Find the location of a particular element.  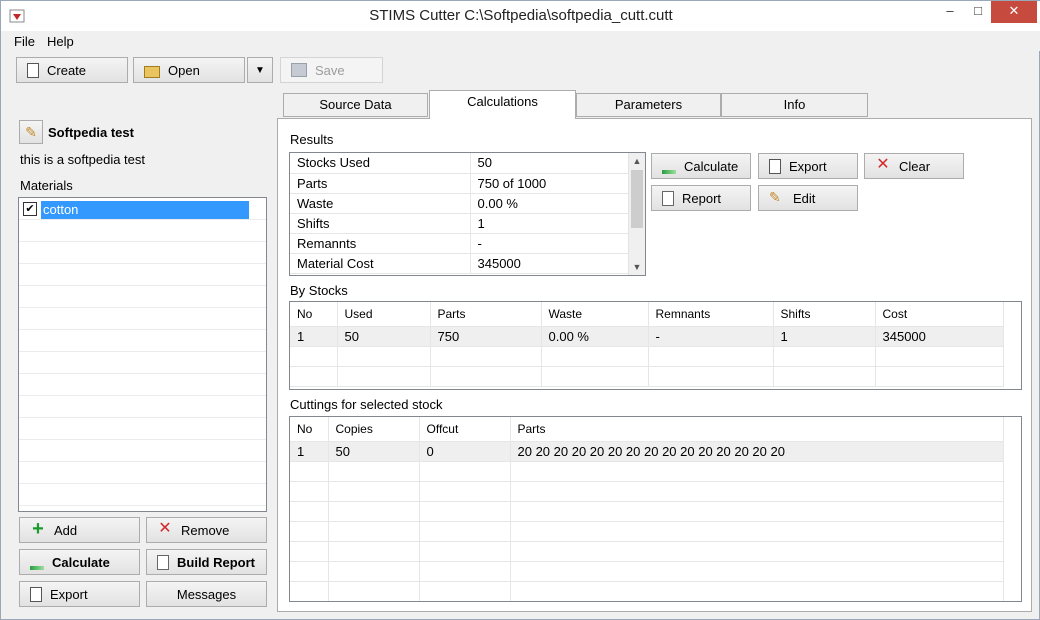

create-label: Create is located at coordinates (67, 70).